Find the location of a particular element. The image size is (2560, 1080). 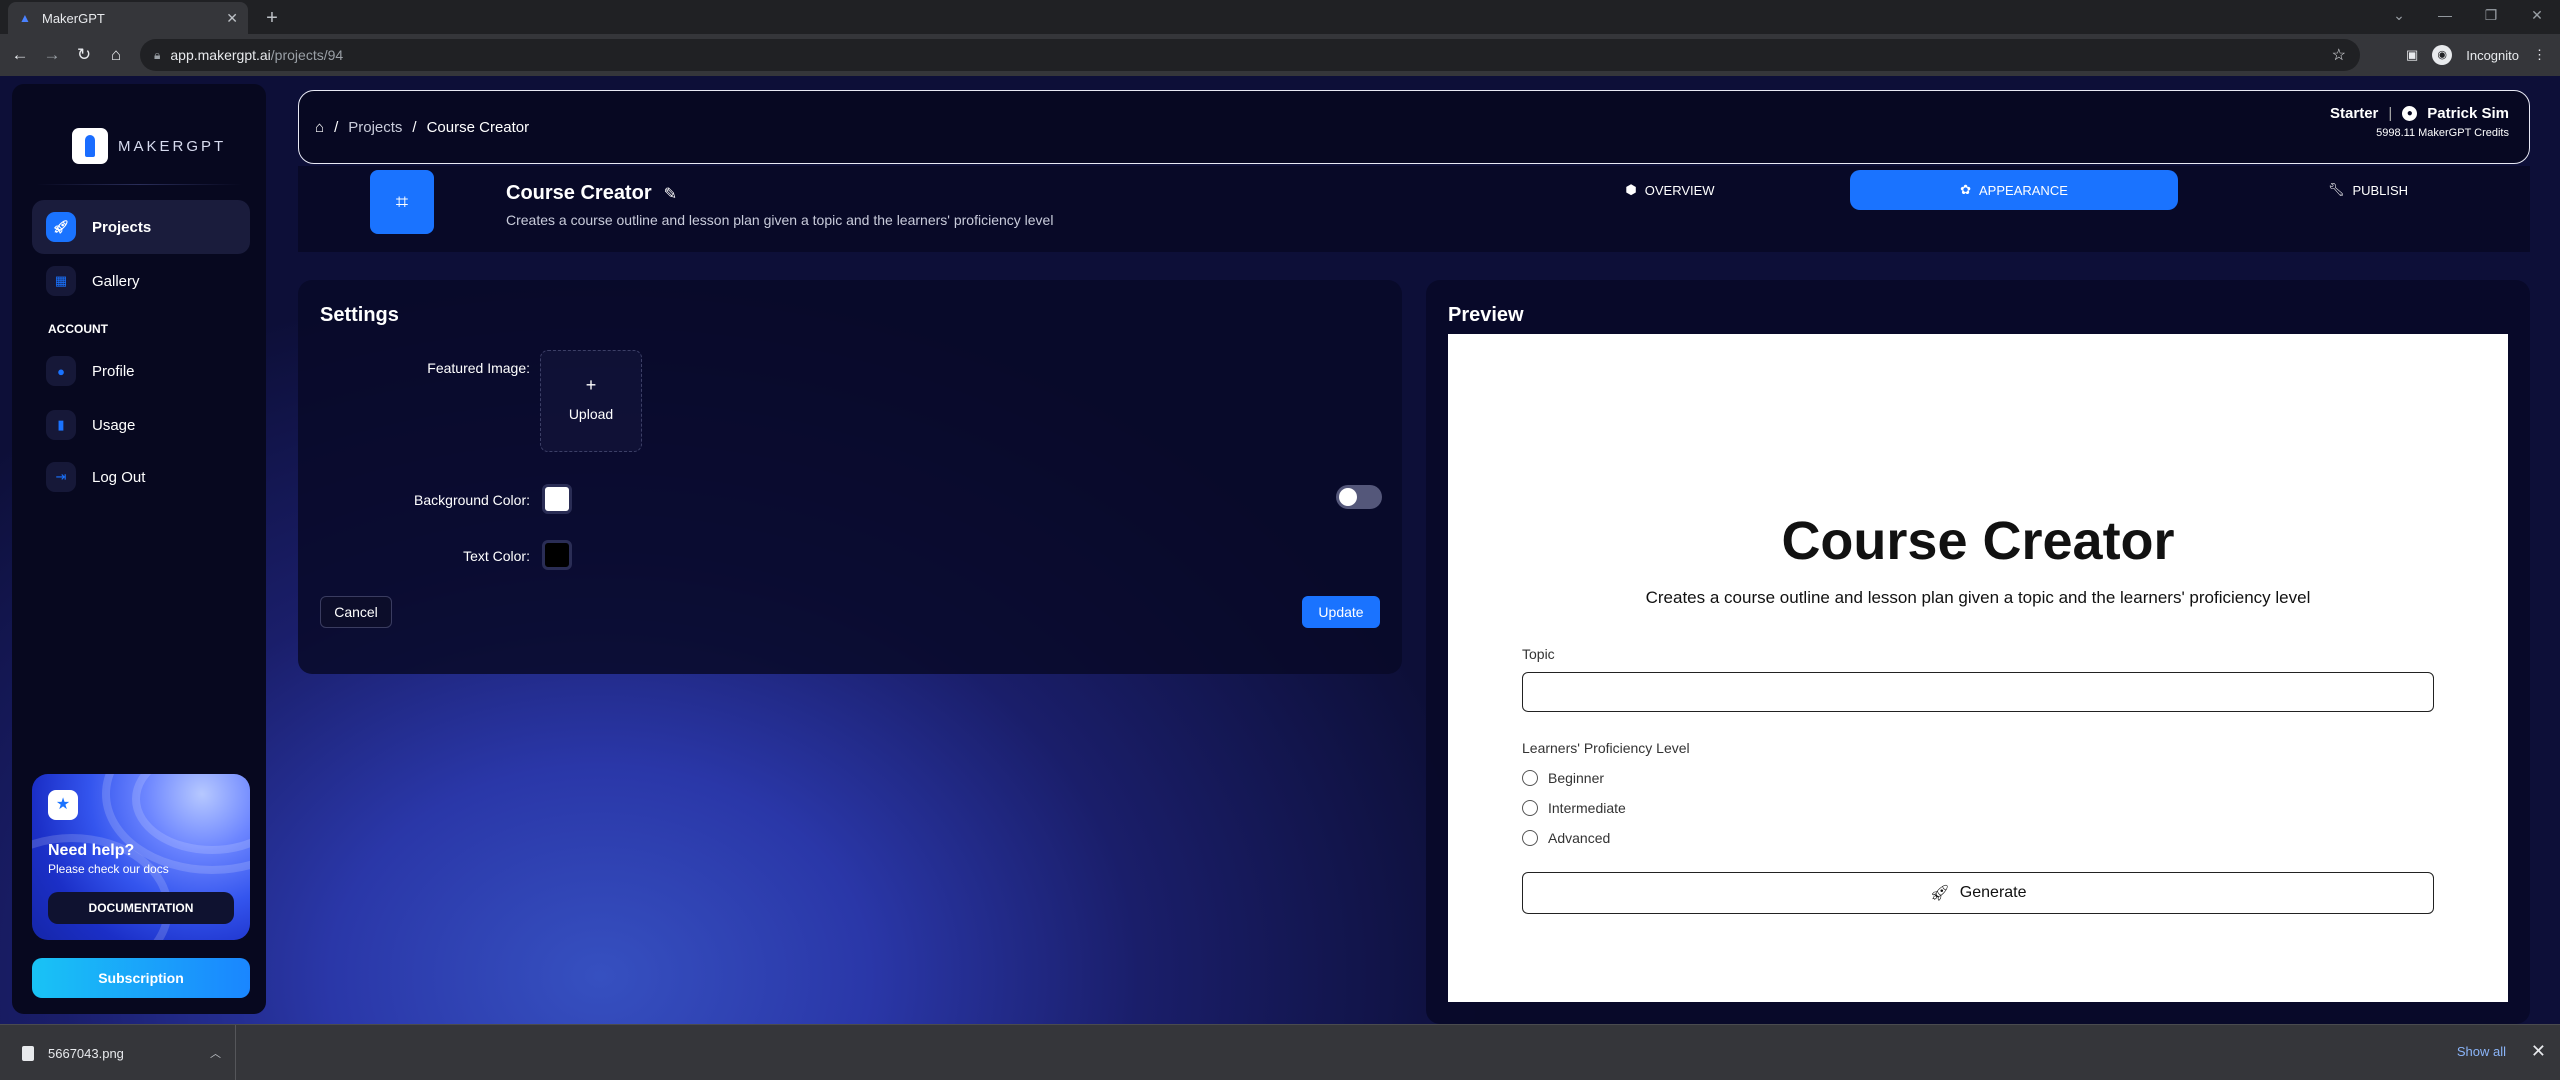

user-icon: ● is located at coordinates (61, 371).